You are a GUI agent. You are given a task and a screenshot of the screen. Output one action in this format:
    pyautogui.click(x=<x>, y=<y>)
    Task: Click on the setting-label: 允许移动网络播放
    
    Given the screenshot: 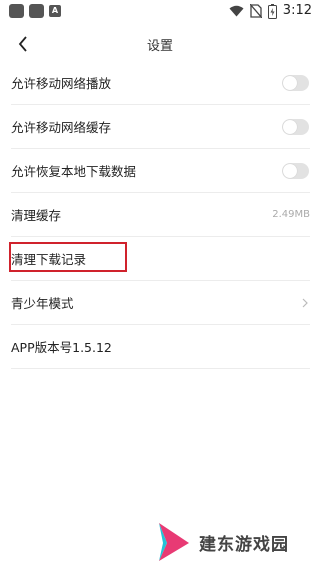 What is the action you would take?
    pyautogui.click(x=61, y=83)
    